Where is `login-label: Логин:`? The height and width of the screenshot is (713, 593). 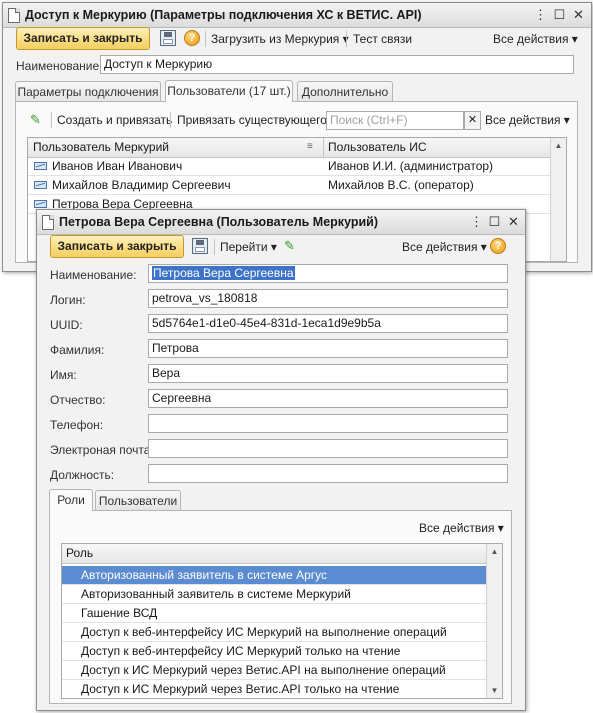 login-label: Логин: is located at coordinates (68, 300).